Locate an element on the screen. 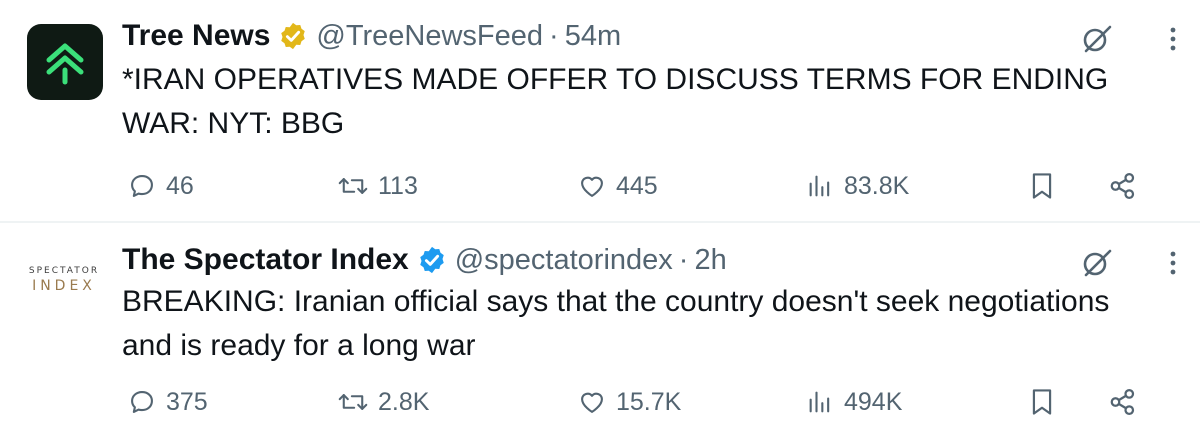 The width and height of the screenshot is (1200, 434). avatar is located at coordinates (65, 62).